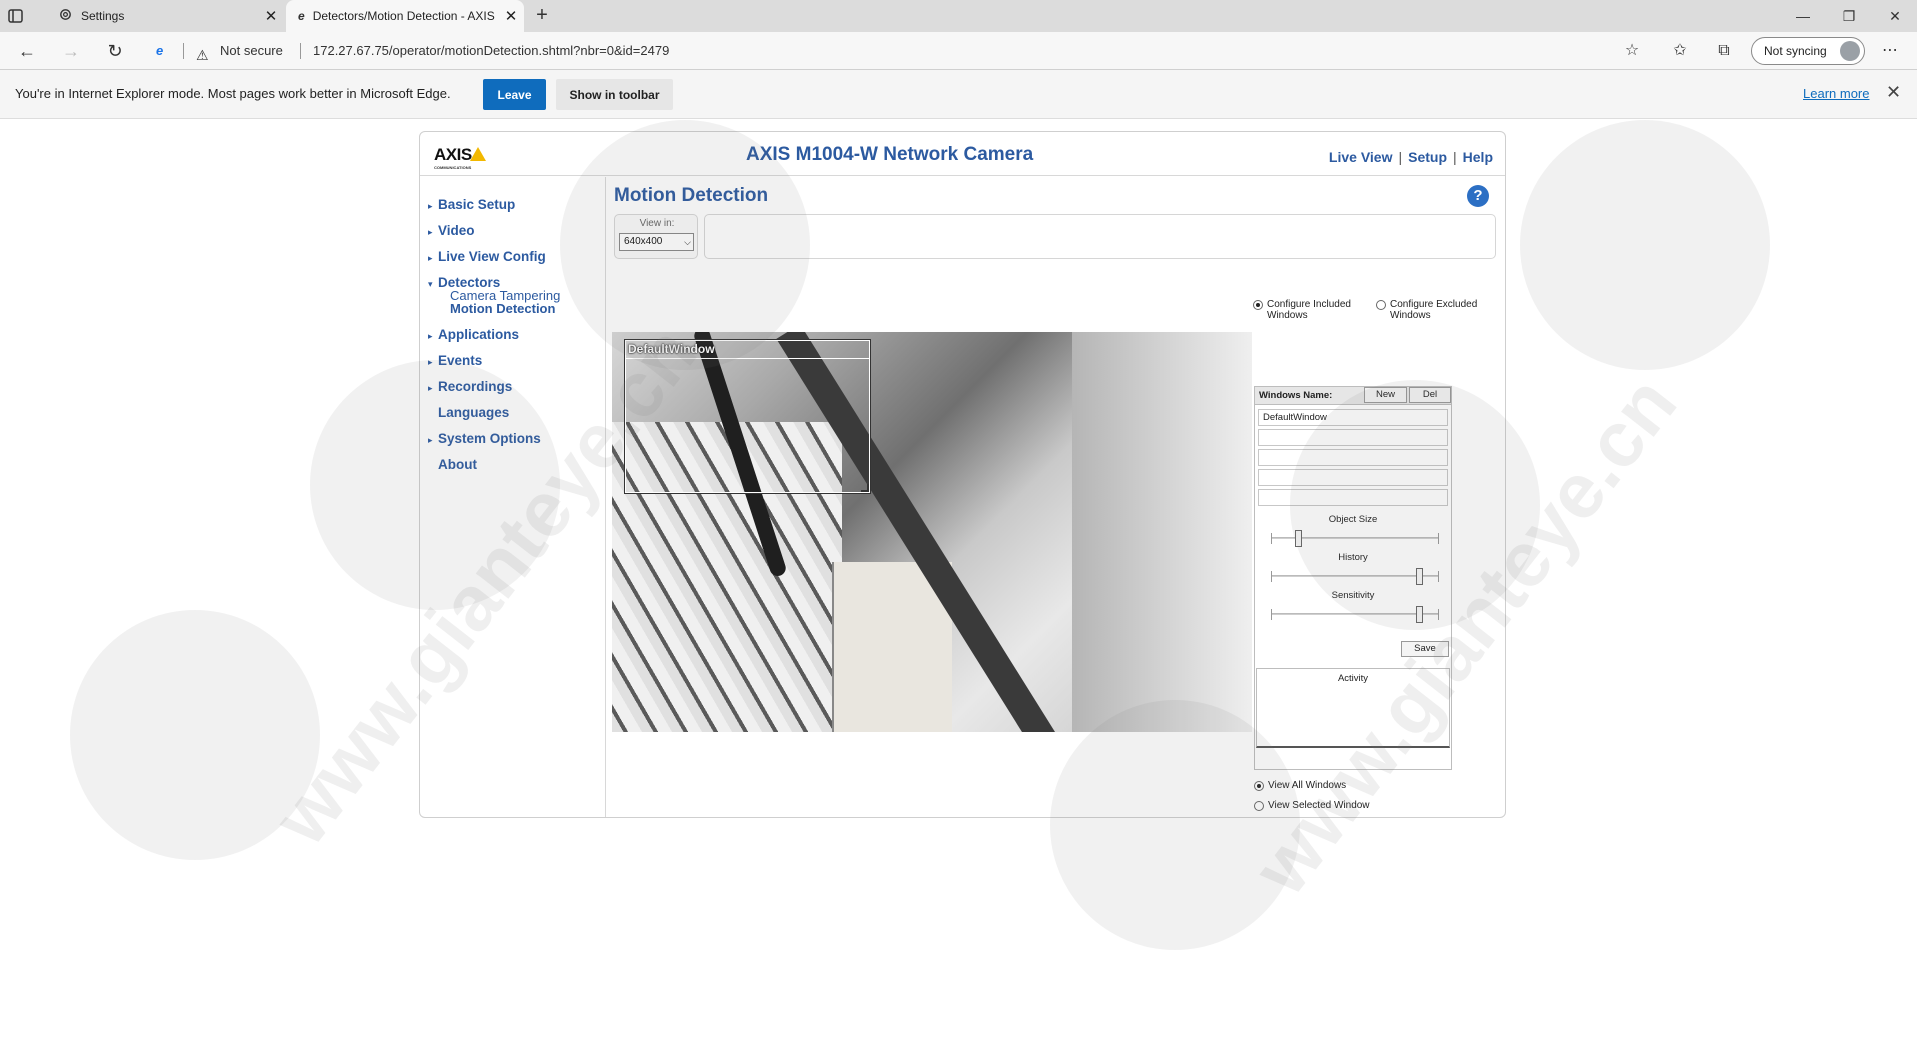 Image resolution: width=1917 pixels, height=1039 pixels. I want to click on view-in-label: View in:, so click(657, 223).